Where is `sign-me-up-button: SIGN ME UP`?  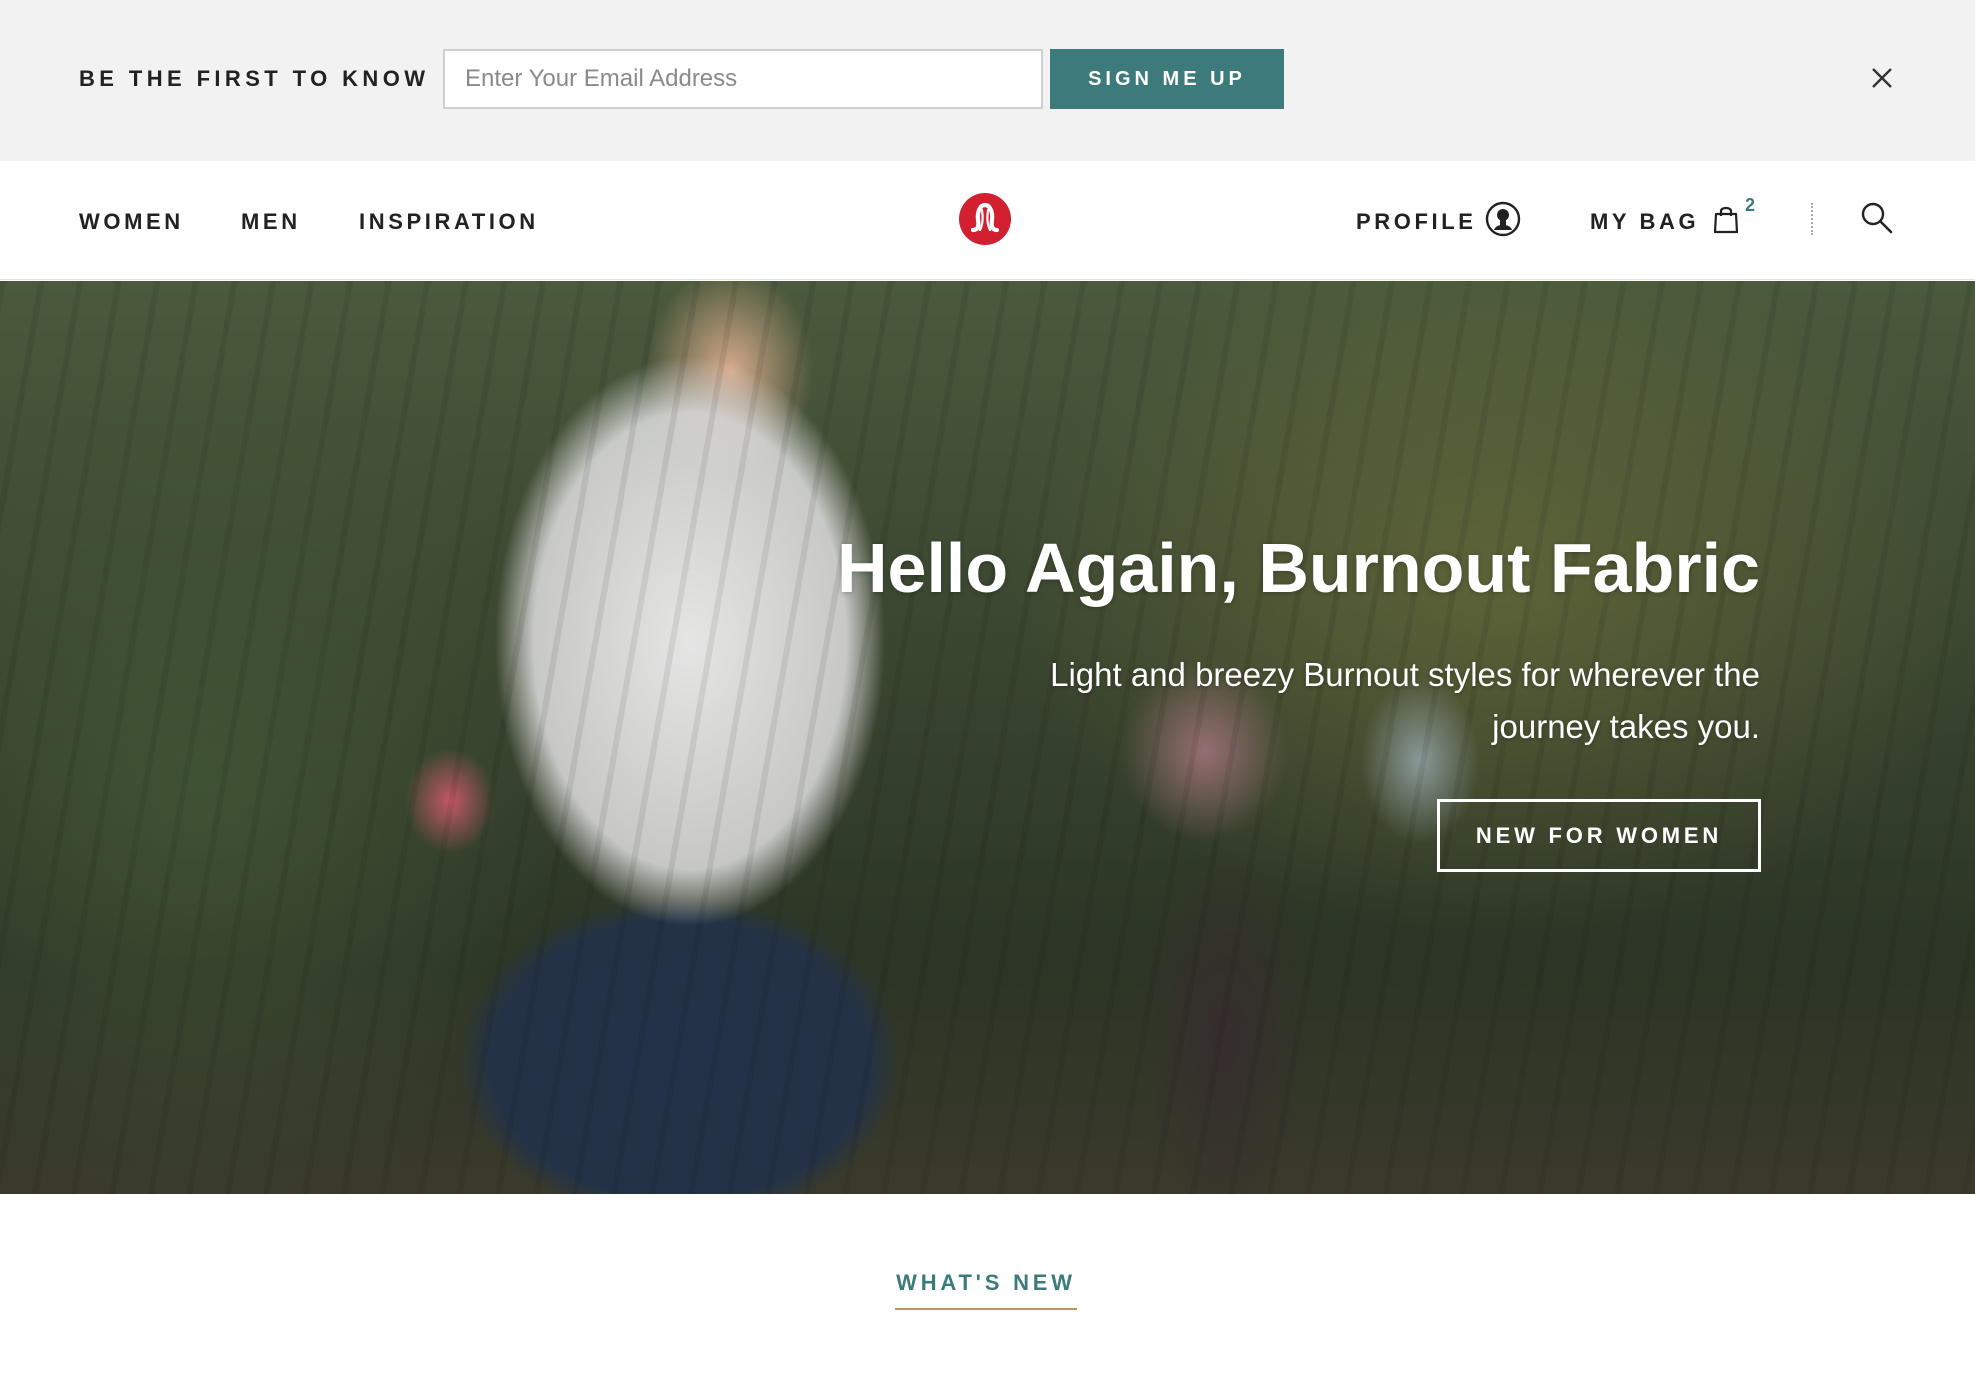 sign-me-up-button: SIGN ME UP is located at coordinates (1167, 79).